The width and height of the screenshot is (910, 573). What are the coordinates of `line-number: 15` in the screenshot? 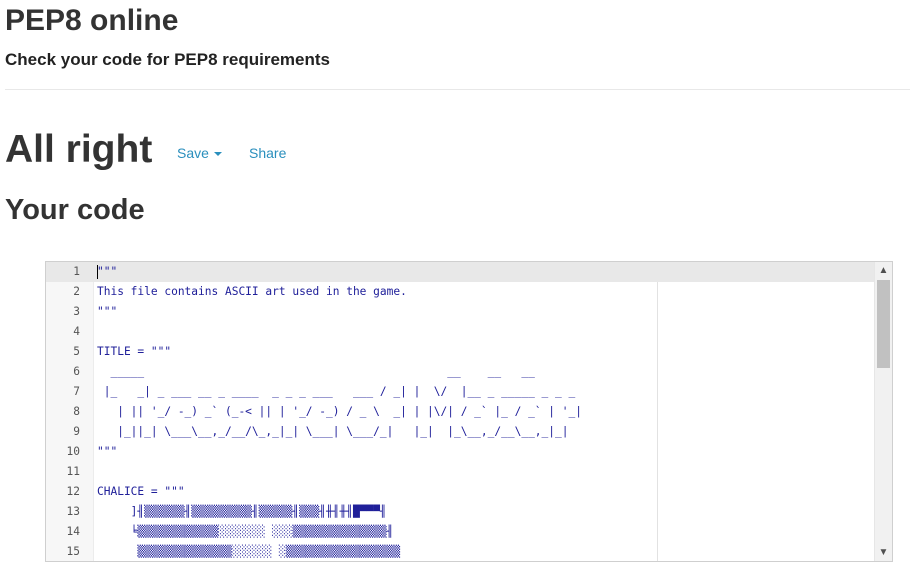 It's located at (73, 551).